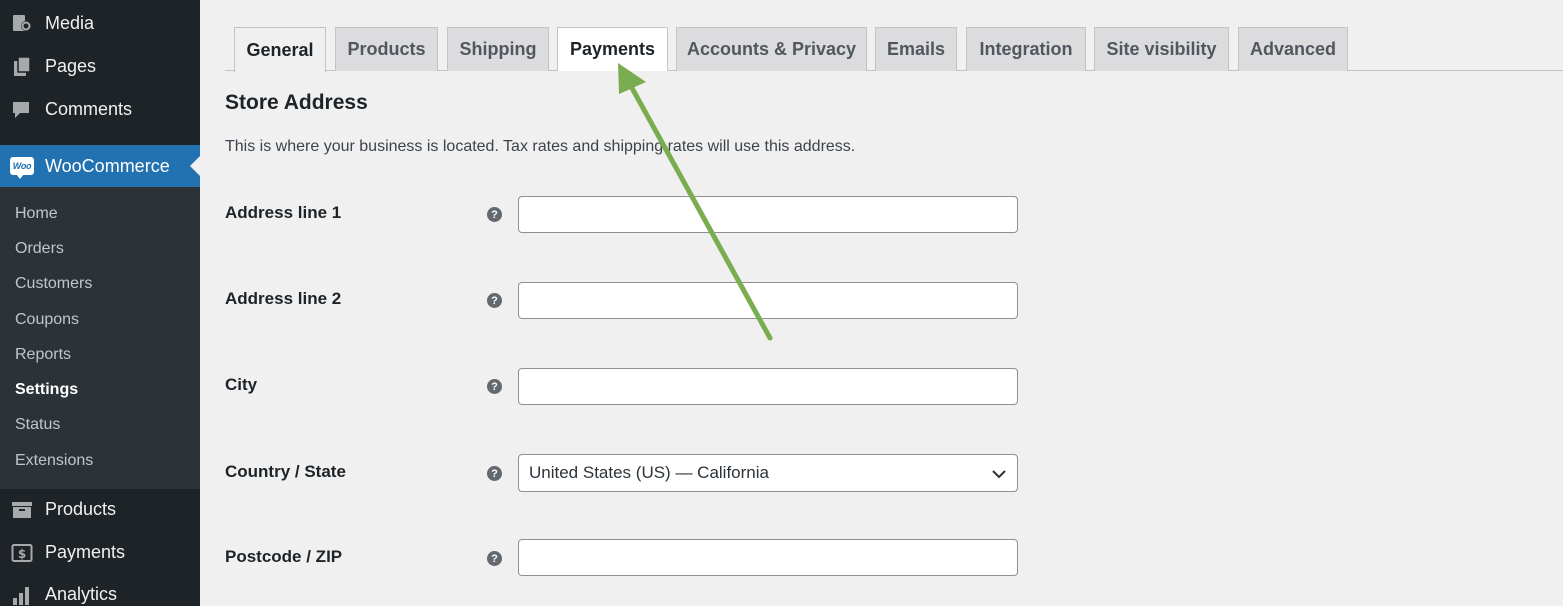 The height and width of the screenshot is (606, 1563). What do you see at coordinates (1026, 49) in the screenshot?
I see `tab-integration: Integration` at bounding box center [1026, 49].